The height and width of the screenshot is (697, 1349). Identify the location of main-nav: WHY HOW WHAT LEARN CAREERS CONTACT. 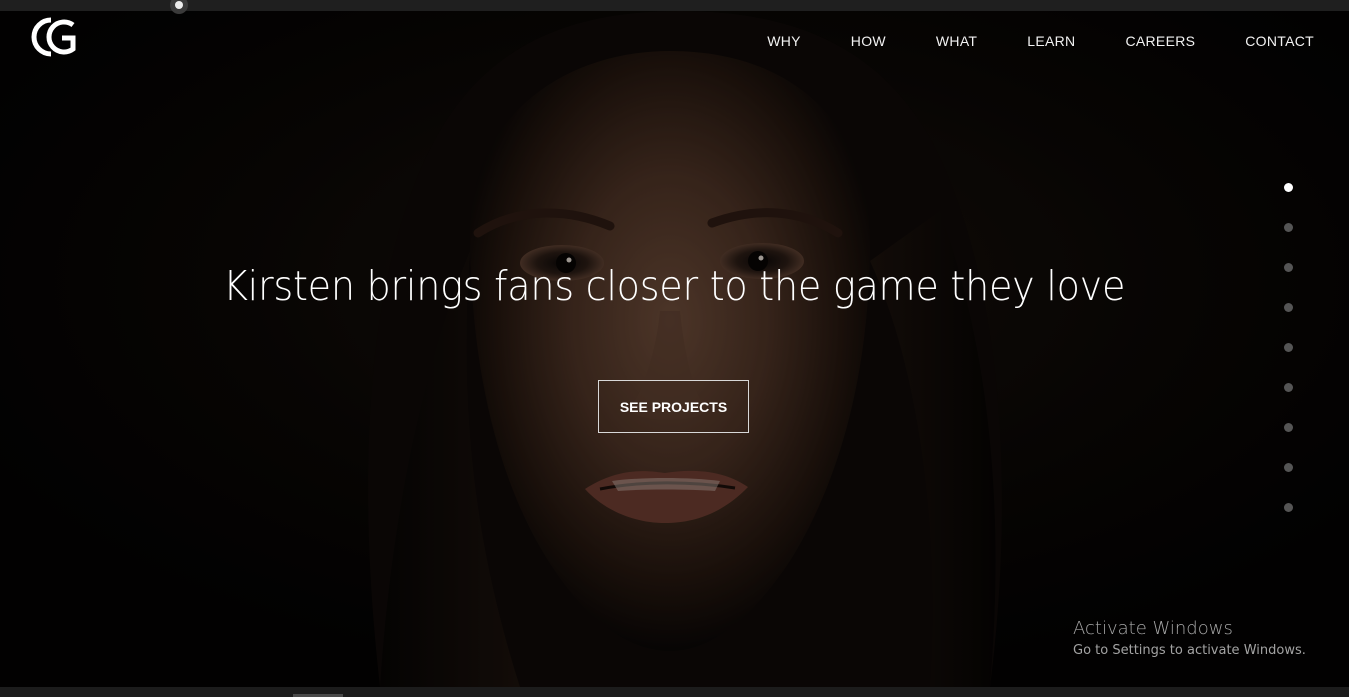
(1015, 41).